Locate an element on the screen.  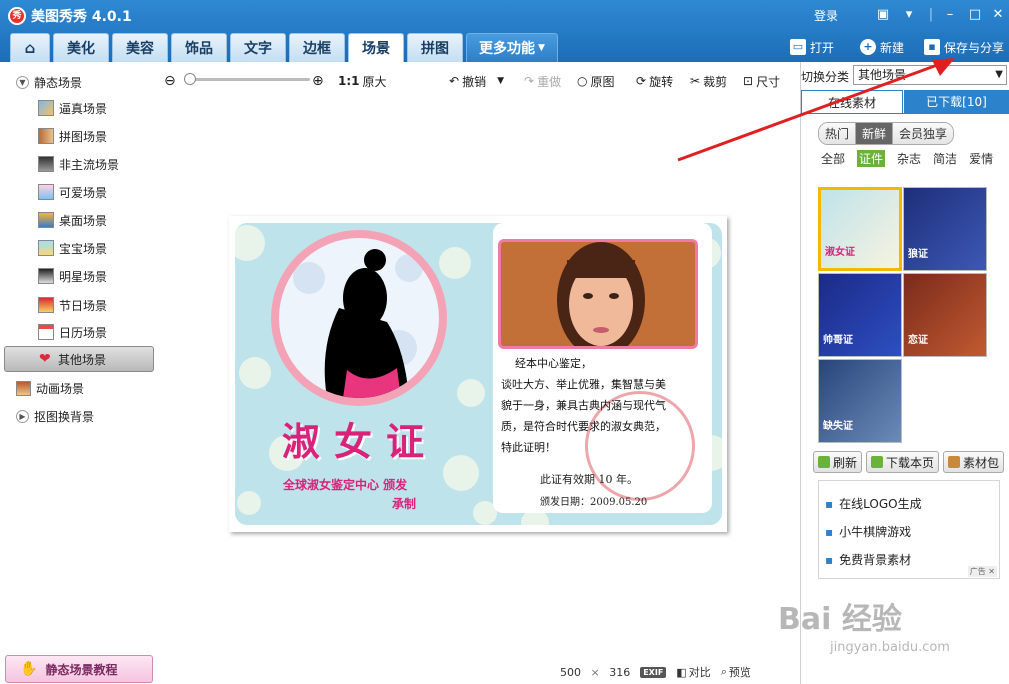
crop-icon: ✂ is located at coordinates (695, 81).